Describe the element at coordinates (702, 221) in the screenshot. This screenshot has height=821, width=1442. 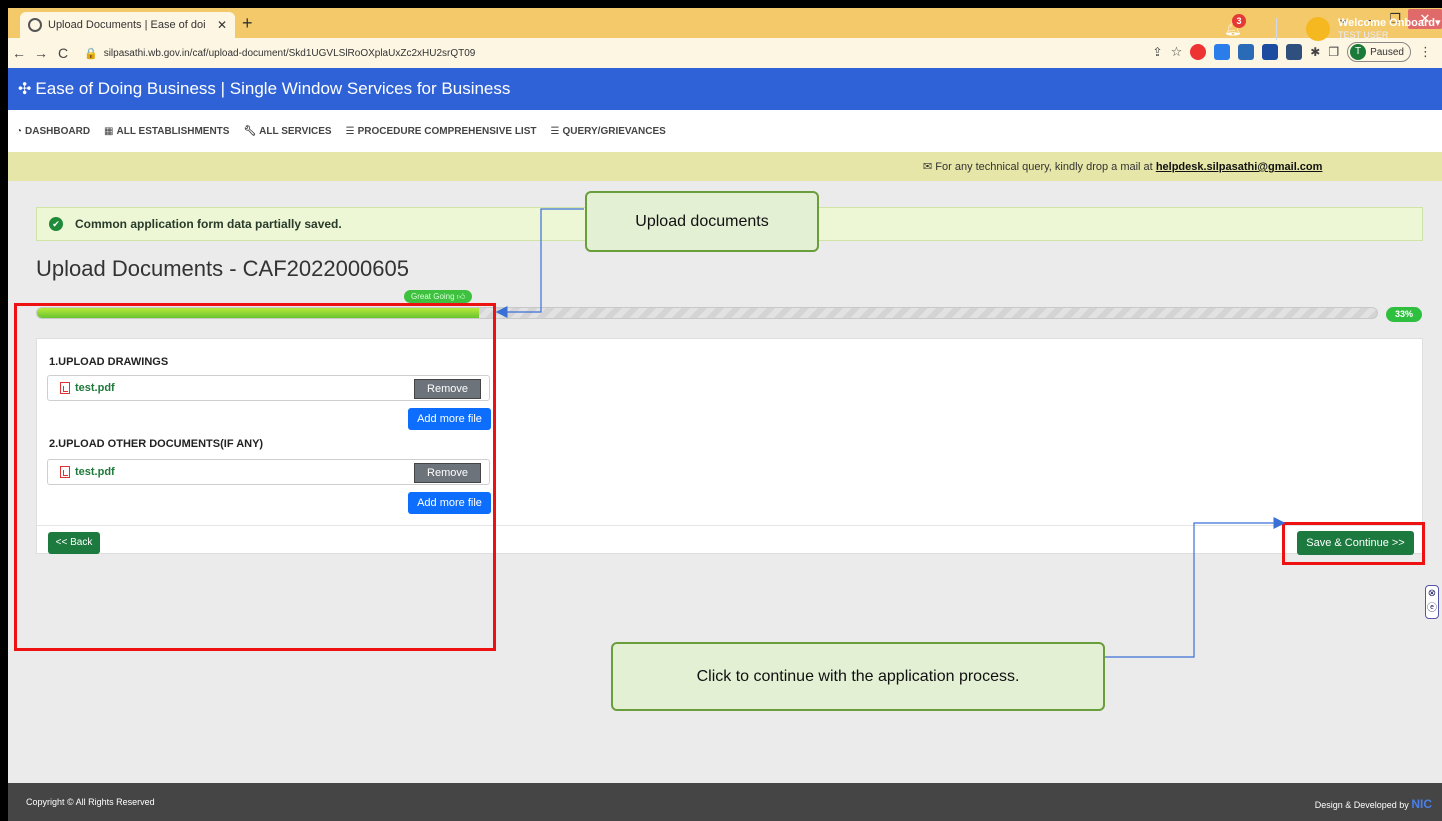
I see `callout-upload-documents: Upload documents` at that location.